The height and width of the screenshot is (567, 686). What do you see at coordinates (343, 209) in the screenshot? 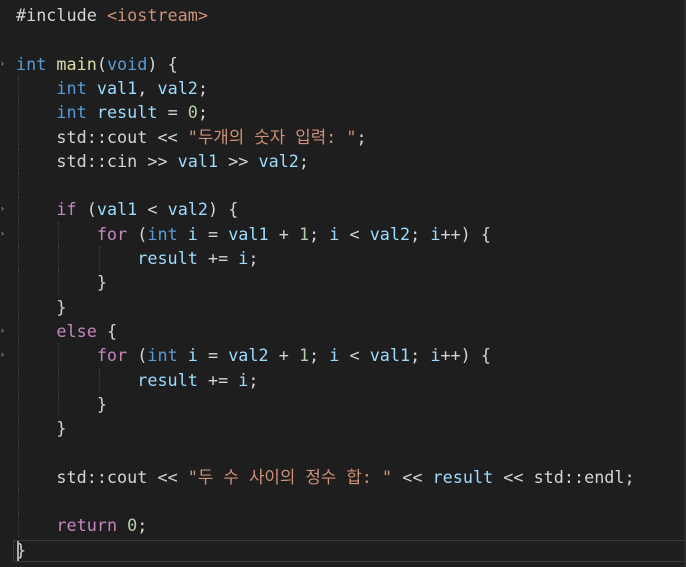
I see `code-line: › if (val1 < val2) {` at bounding box center [343, 209].